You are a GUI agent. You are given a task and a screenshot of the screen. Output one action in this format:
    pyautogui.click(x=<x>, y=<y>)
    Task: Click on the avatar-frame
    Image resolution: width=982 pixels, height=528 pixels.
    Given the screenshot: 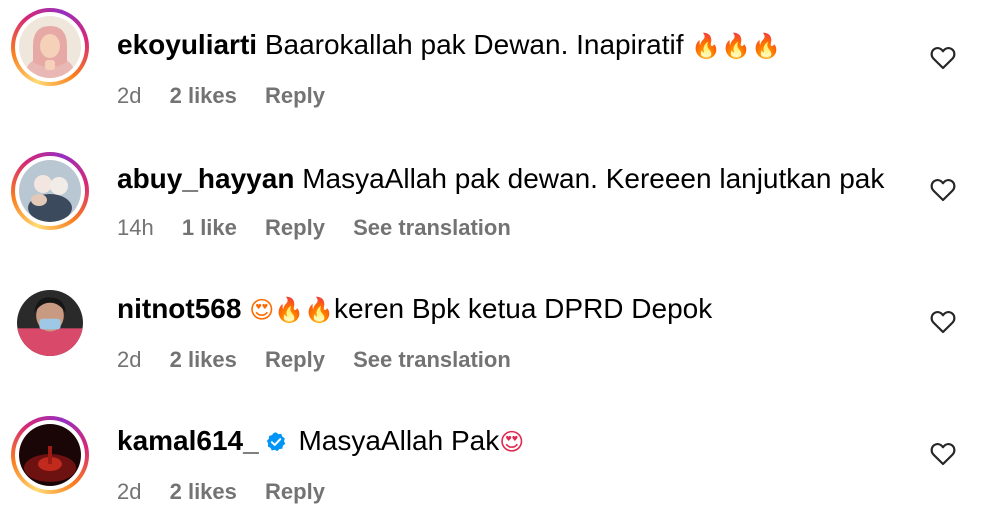 What is the action you would take?
    pyautogui.click(x=50, y=323)
    